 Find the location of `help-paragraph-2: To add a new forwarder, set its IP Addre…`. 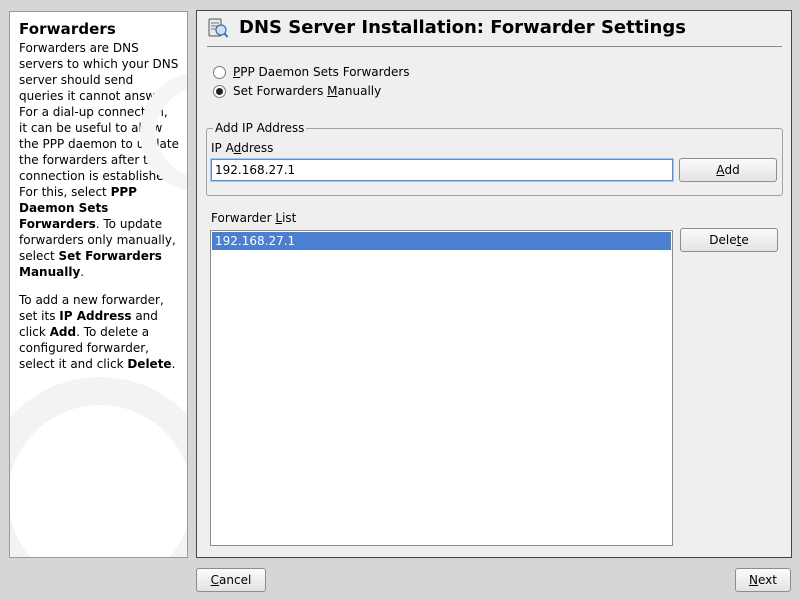

help-paragraph-2: To add a new forwarder, set its IP Addre… is located at coordinates (97, 332).